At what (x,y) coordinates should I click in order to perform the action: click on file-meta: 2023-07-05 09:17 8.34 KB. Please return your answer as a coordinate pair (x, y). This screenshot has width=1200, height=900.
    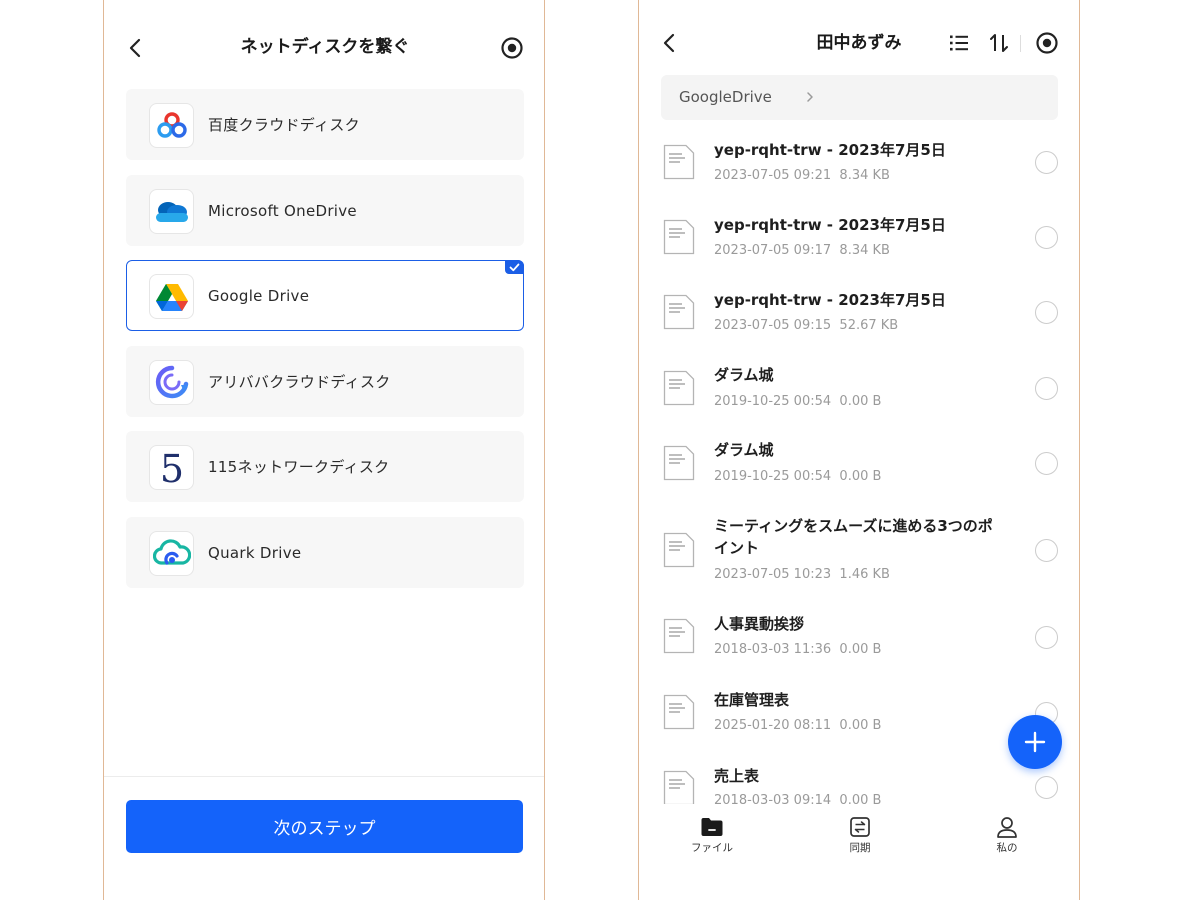
    Looking at the image, I should click on (802, 250).